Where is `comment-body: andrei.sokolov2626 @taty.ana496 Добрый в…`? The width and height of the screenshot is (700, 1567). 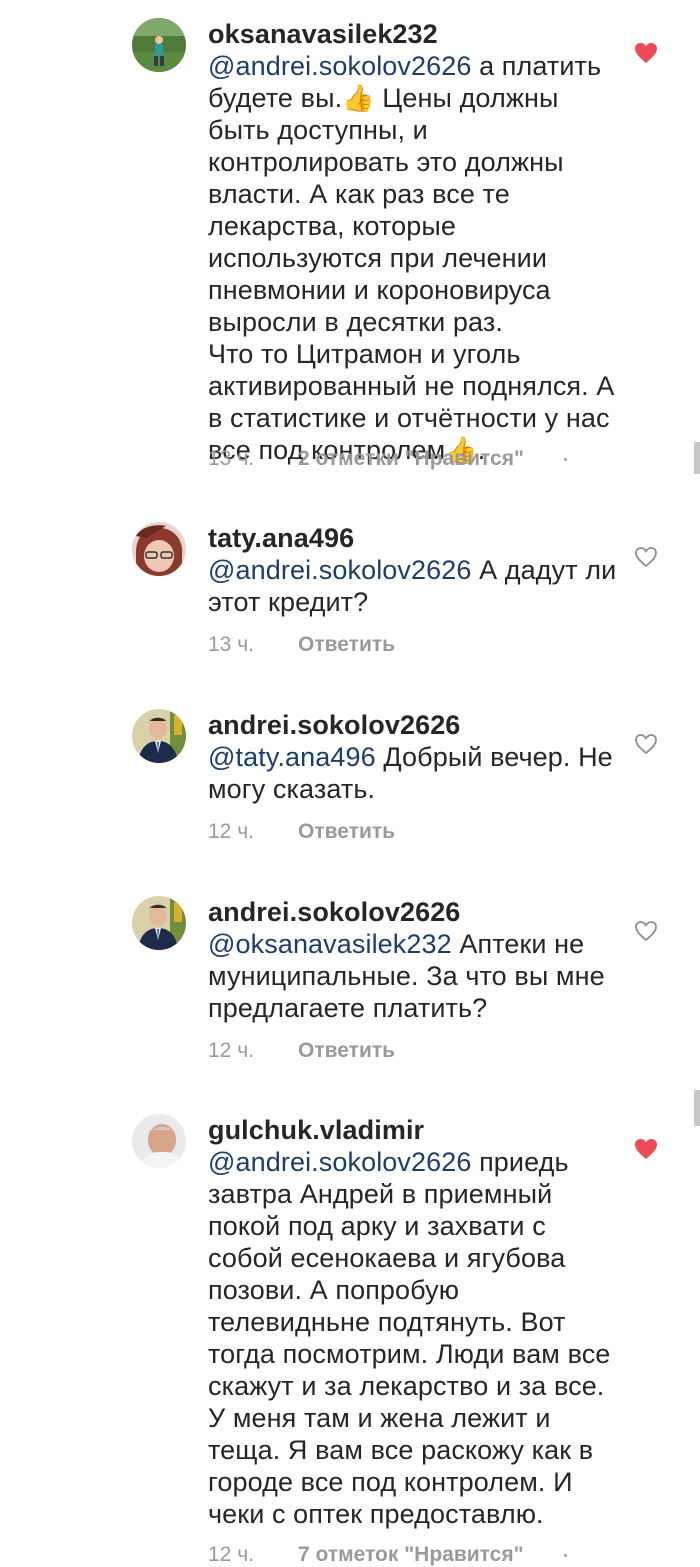 comment-body: andrei.sokolov2626 @taty.ana496 Добрый в… is located at coordinates (413, 757).